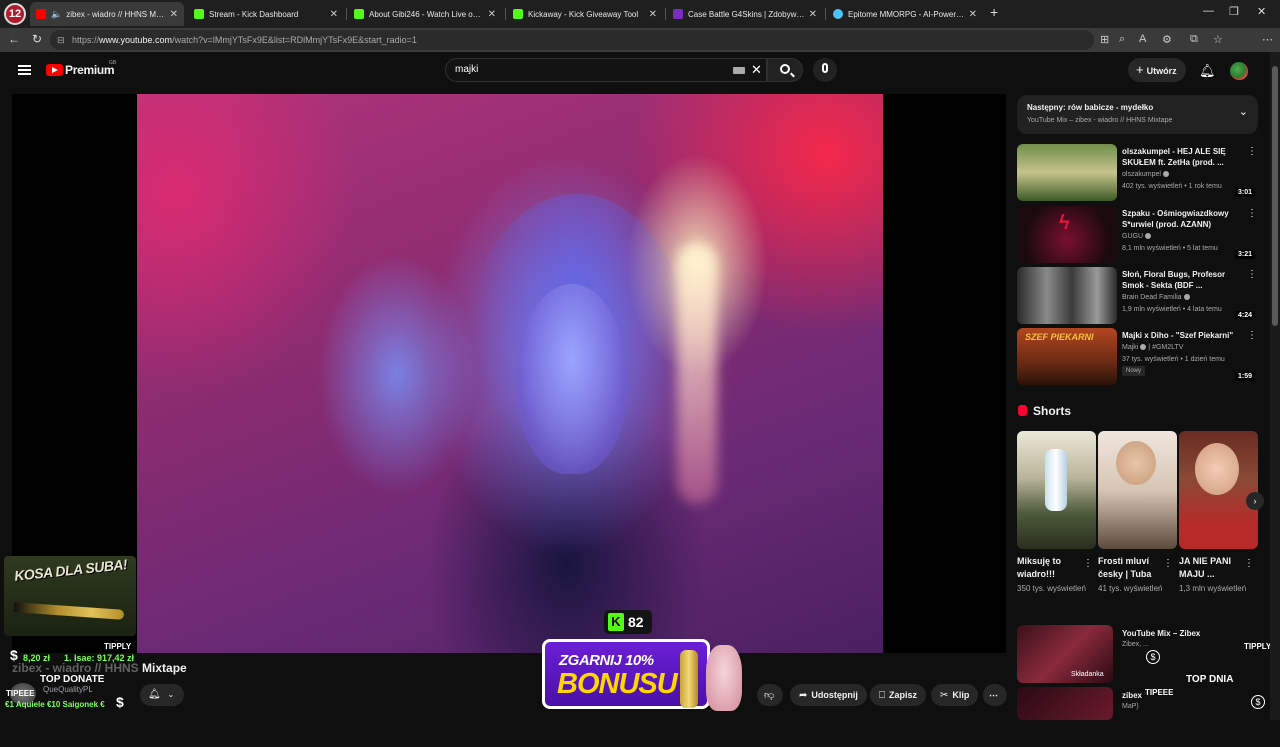  What do you see at coordinates (61, 40) in the screenshot?
I see `site-info-icon: ⊟` at bounding box center [61, 40].